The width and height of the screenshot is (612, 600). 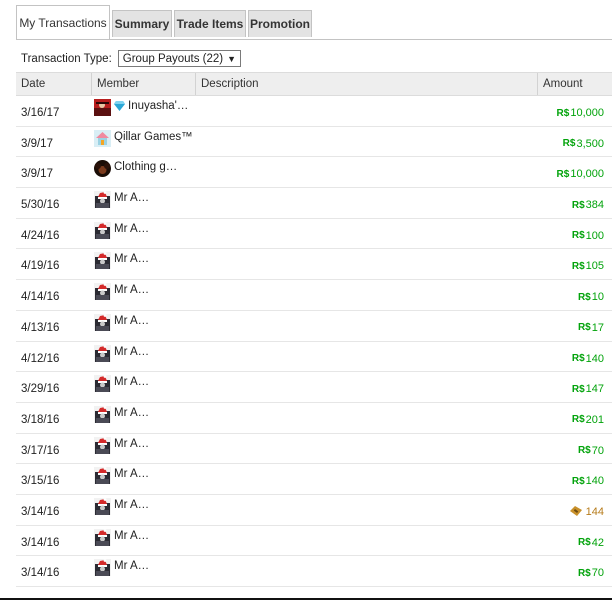 What do you see at coordinates (597, 542) in the screenshot?
I see `amount-value: 42` at bounding box center [597, 542].